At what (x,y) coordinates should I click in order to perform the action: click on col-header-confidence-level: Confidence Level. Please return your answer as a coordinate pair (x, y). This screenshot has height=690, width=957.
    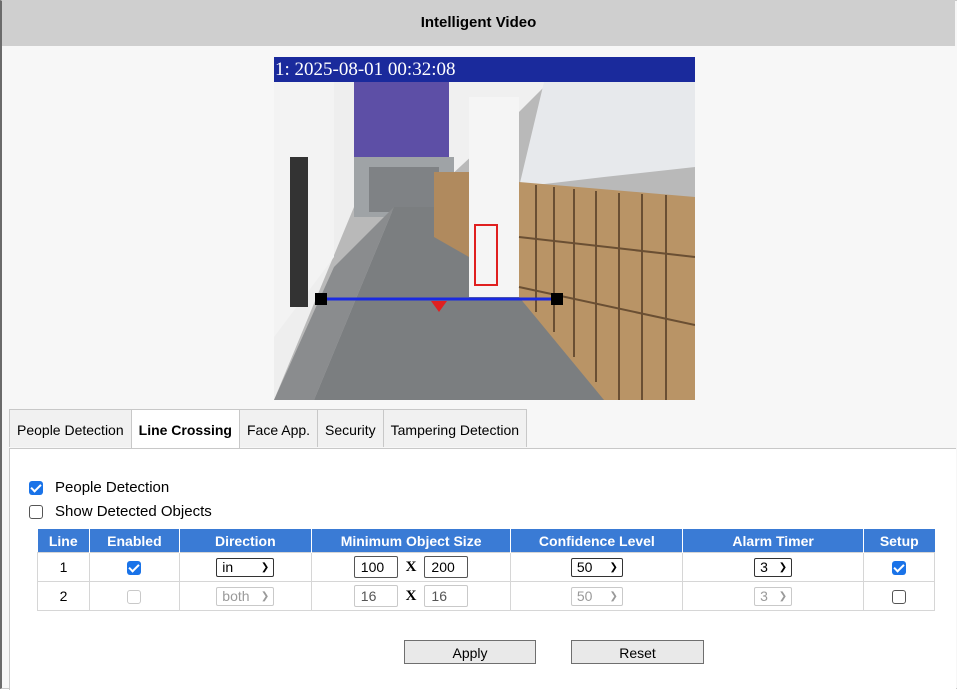
    Looking at the image, I should click on (597, 541).